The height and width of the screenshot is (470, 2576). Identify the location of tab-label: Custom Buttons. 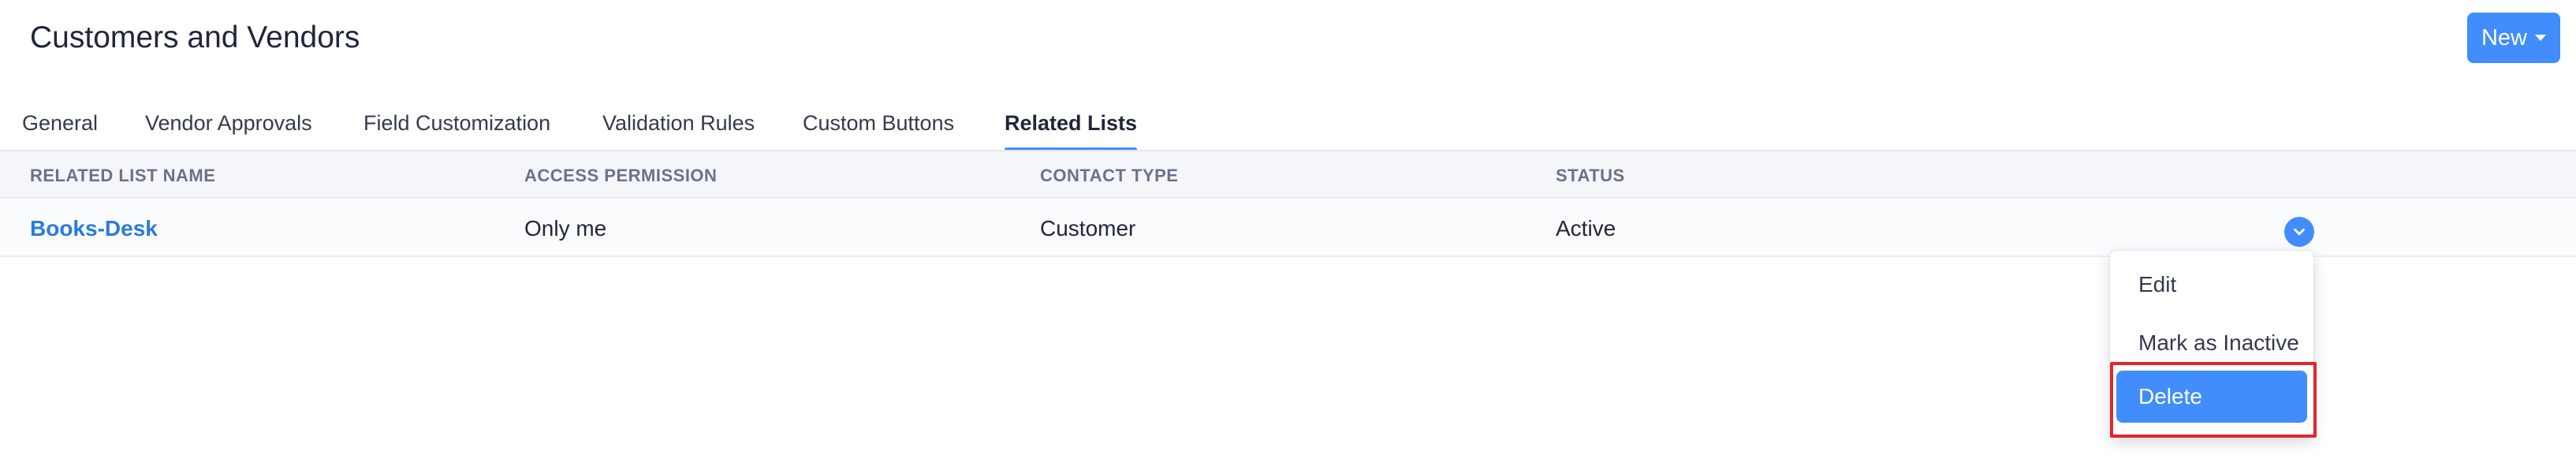
(879, 123).